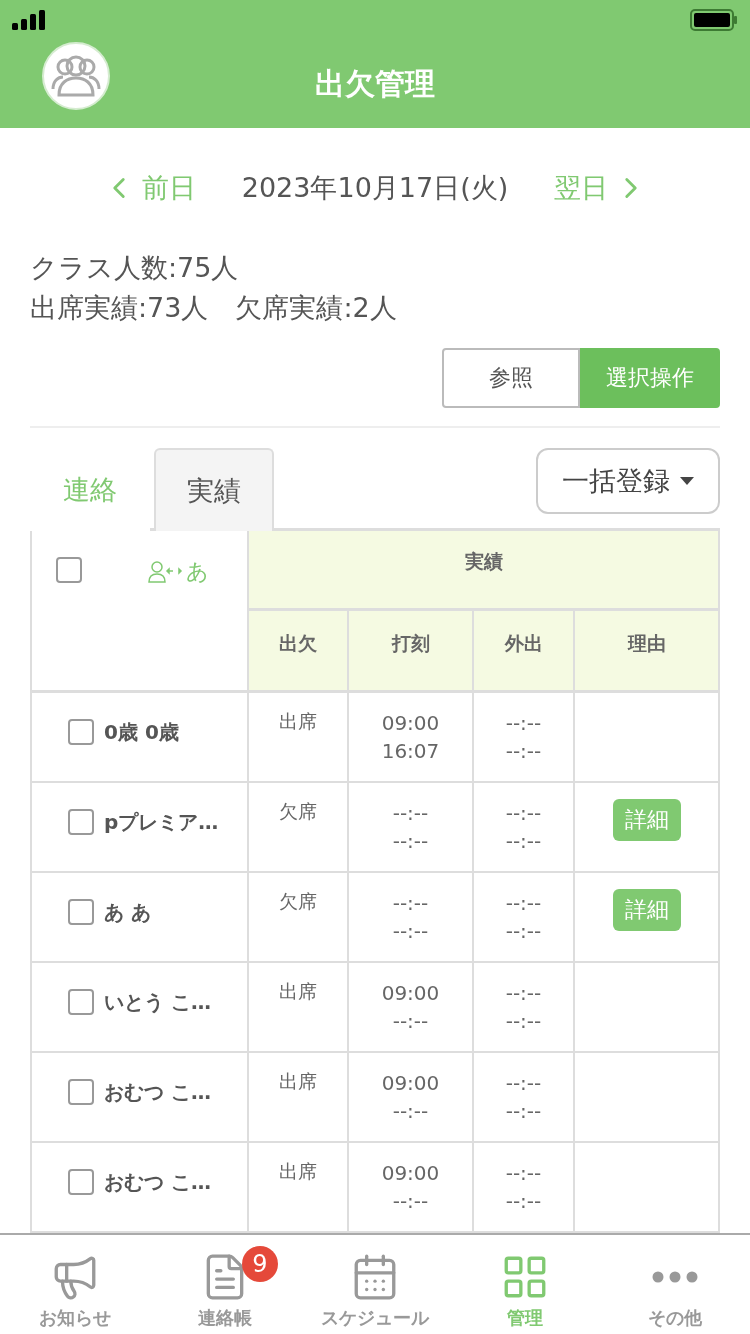  Describe the element at coordinates (375, 83) in the screenshot. I see `page-title: 出欠管理` at that location.